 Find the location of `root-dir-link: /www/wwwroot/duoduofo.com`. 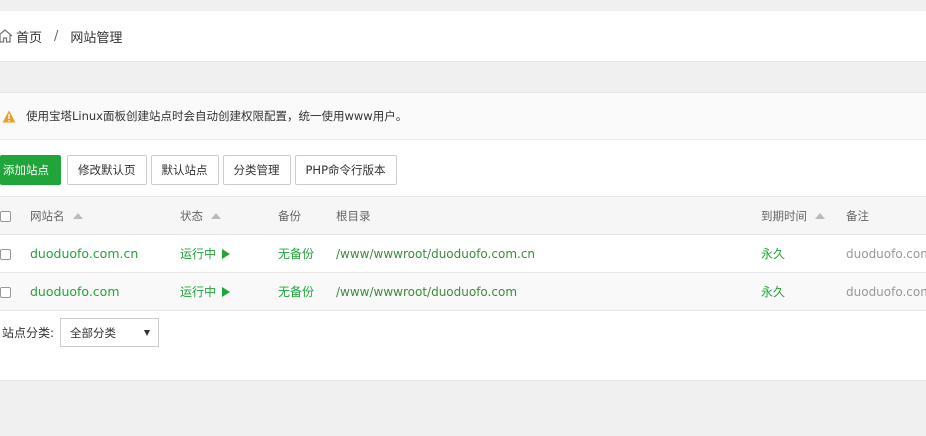

root-dir-link: /www/wwwroot/duoduofo.com is located at coordinates (548, 292).